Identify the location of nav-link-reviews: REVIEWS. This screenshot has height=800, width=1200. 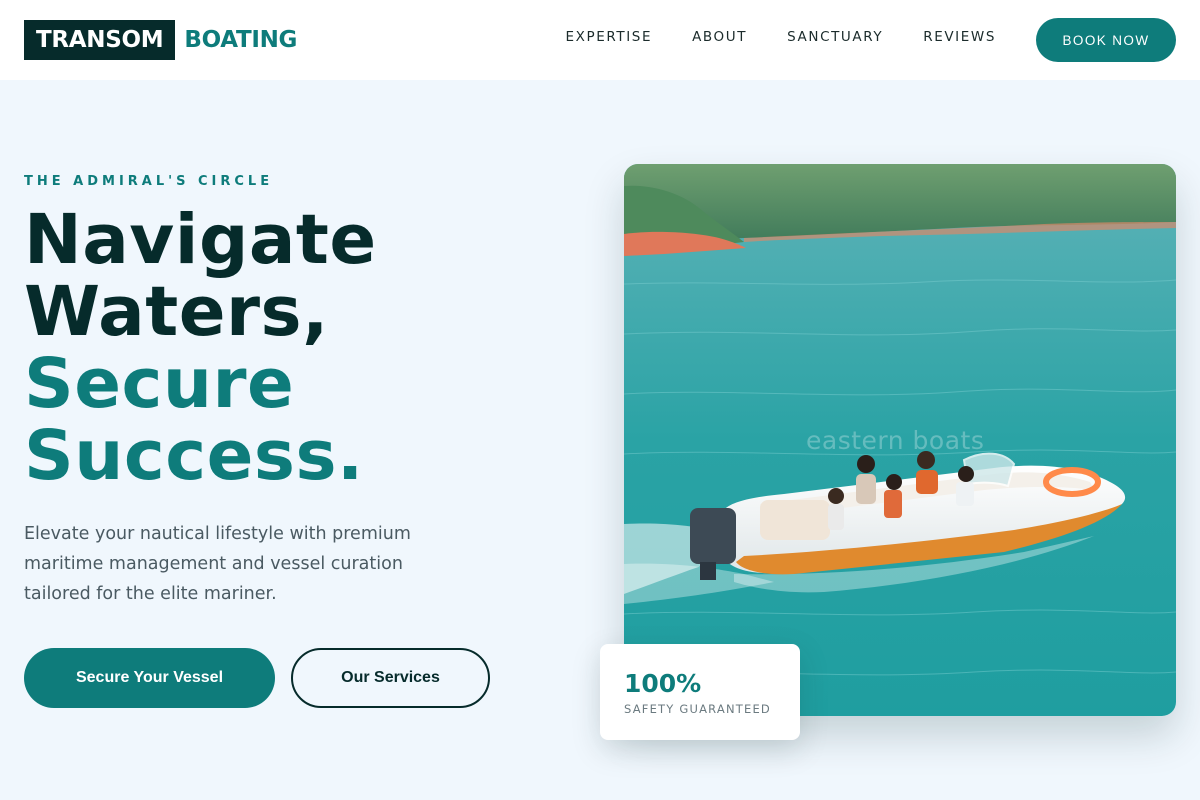
(959, 37).